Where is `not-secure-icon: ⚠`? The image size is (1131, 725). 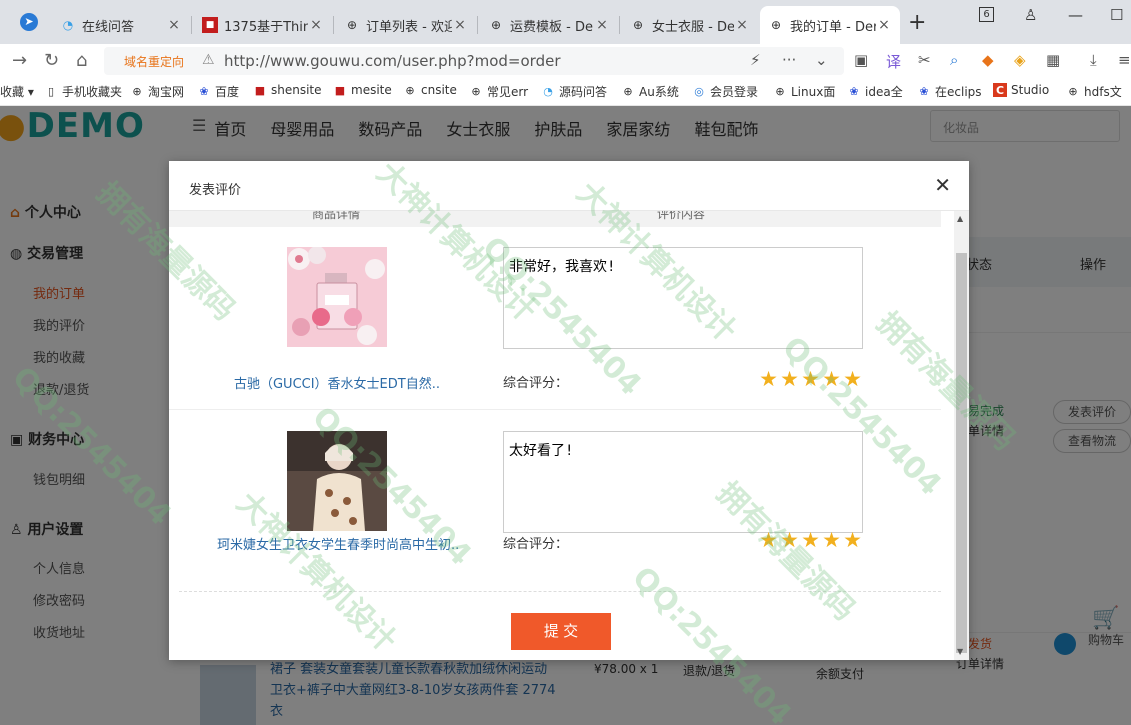 not-secure-icon: ⚠ is located at coordinates (208, 60).